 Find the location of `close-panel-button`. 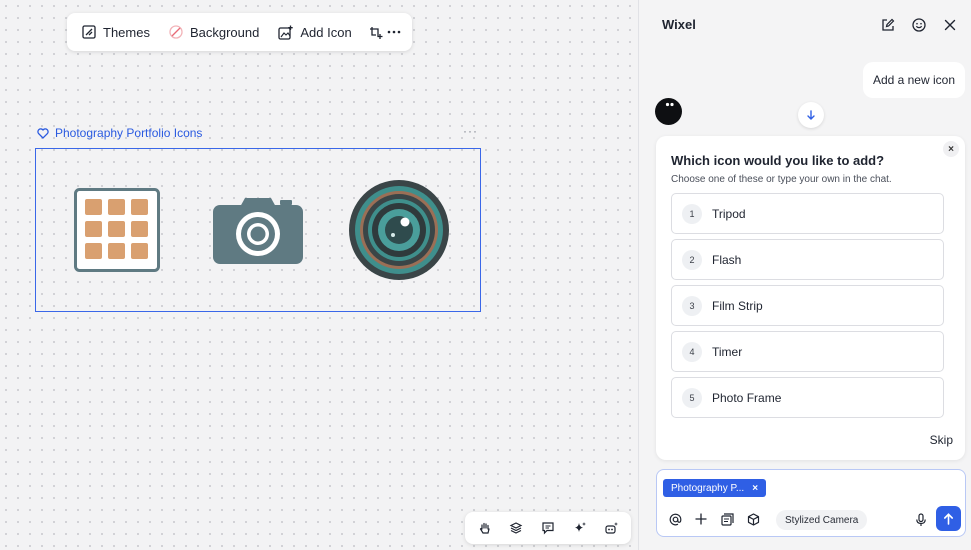

close-panel-button is located at coordinates (950, 25).